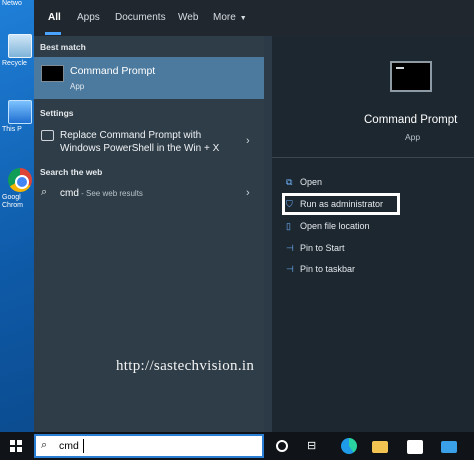 The width and height of the screenshot is (474, 460). Describe the element at coordinates (69, 446) in the screenshot. I see `search-input: cmd` at that location.